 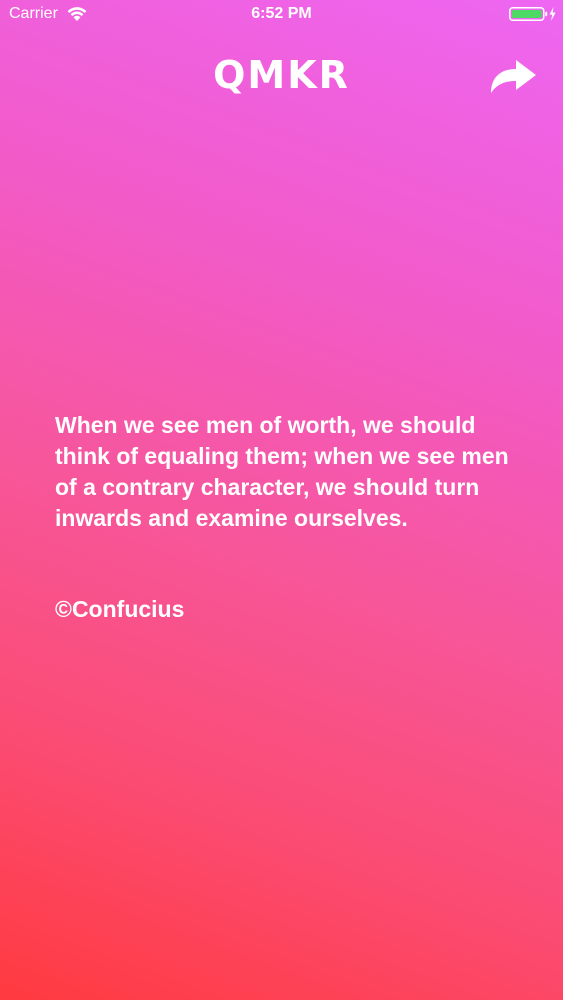 What do you see at coordinates (281, 75) in the screenshot?
I see `app-logo: QMKR` at bounding box center [281, 75].